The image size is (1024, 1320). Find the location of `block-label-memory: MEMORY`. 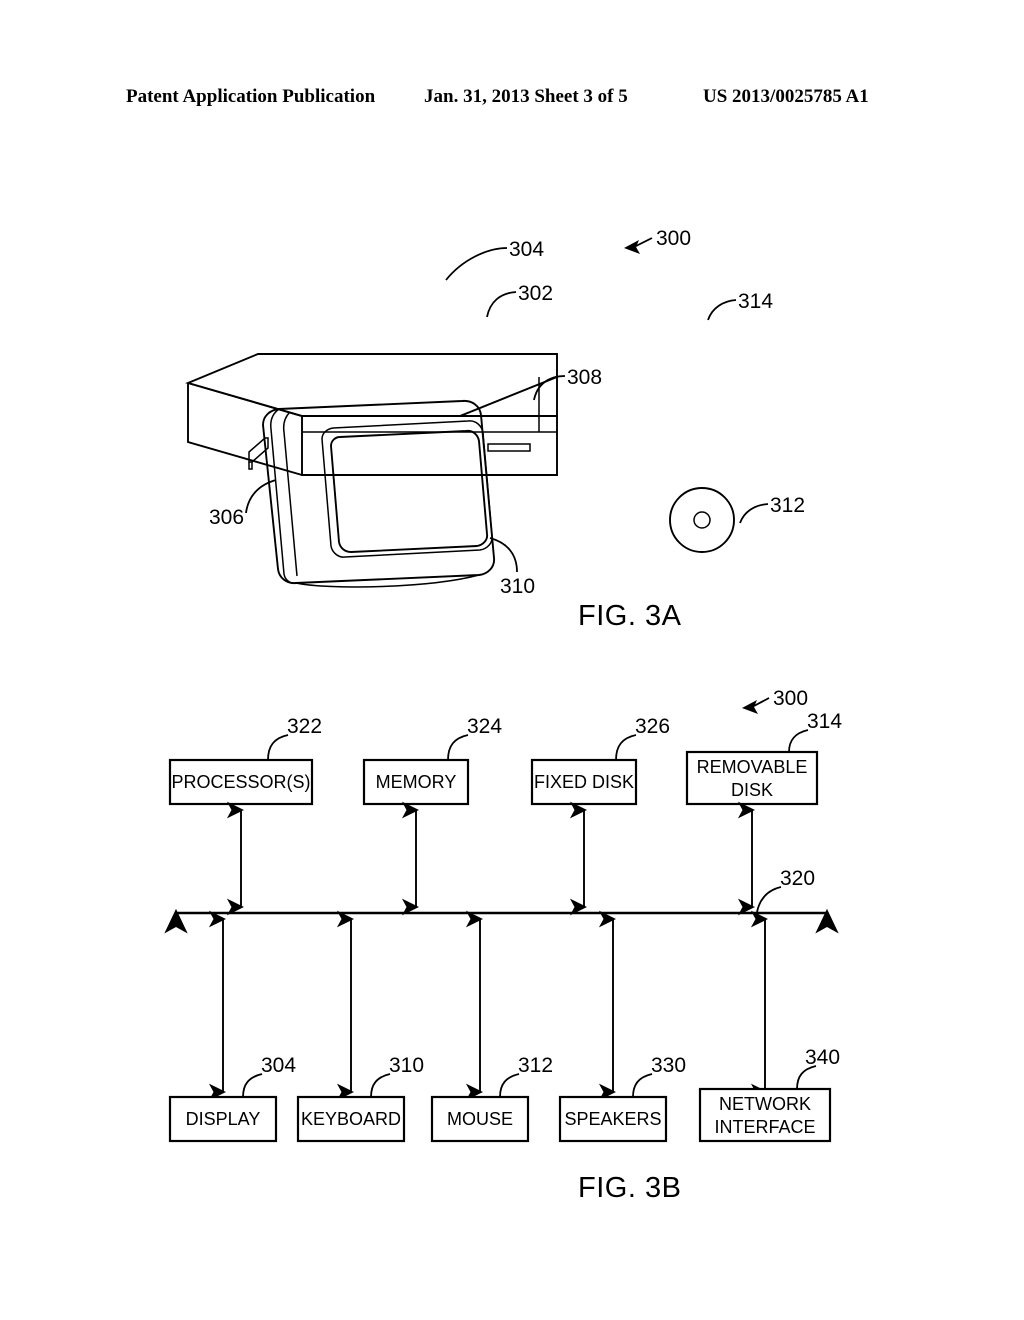

block-label-memory: MEMORY is located at coordinates (416, 782).